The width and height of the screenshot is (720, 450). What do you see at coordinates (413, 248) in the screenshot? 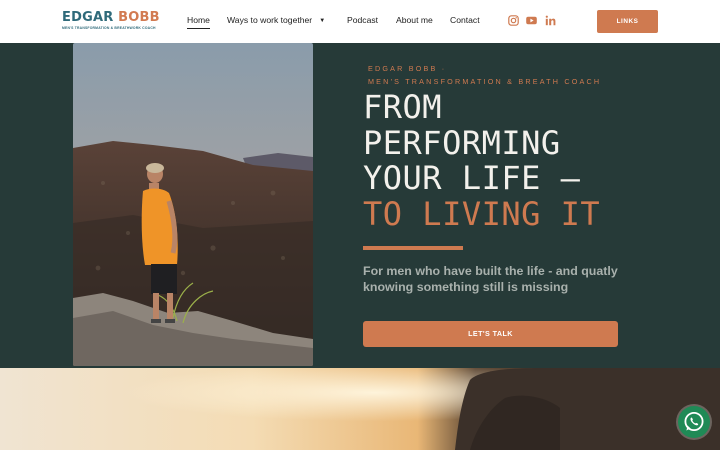
I see `hero-divider` at bounding box center [413, 248].